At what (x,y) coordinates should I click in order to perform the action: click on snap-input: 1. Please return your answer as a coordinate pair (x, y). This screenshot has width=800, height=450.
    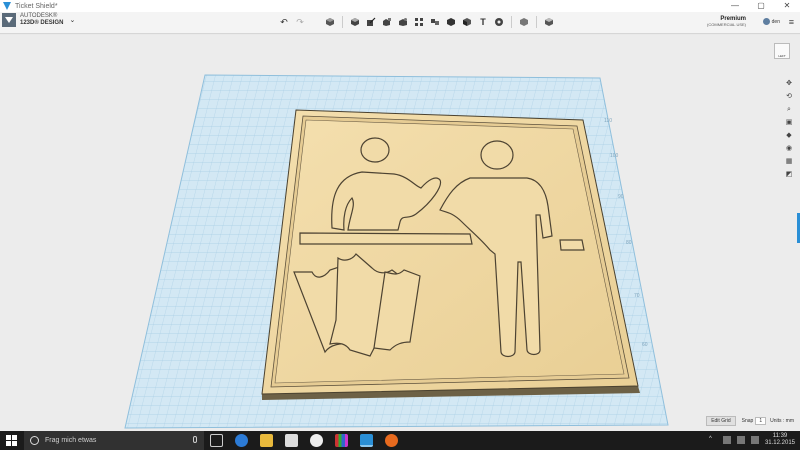
    Looking at the image, I should click on (761, 421).